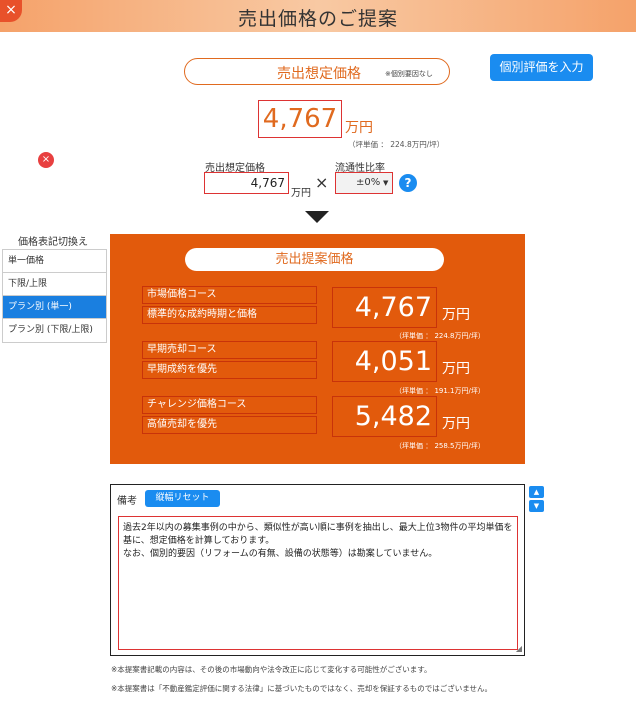 This screenshot has width=636, height=712. Describe the element at coordinates (541, 67) in the screenshot. I see `individual-eval-button: 個別評価を入力` at that location.